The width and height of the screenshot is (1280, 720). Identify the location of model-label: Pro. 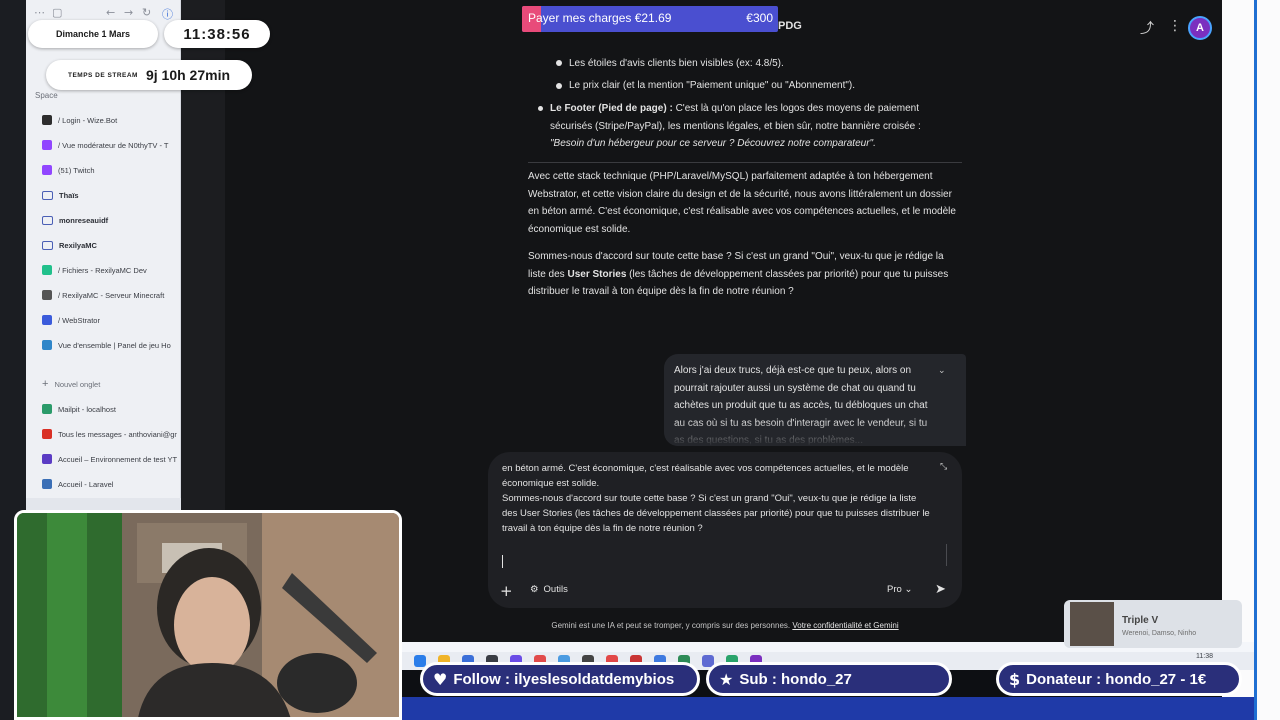
(894, 589).